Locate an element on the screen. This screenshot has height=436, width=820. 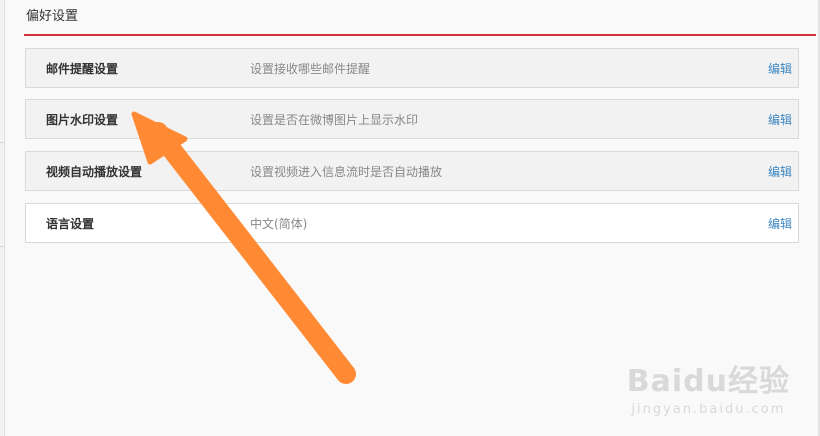
left-sidebar-edge is located at coordinates (2, 218).